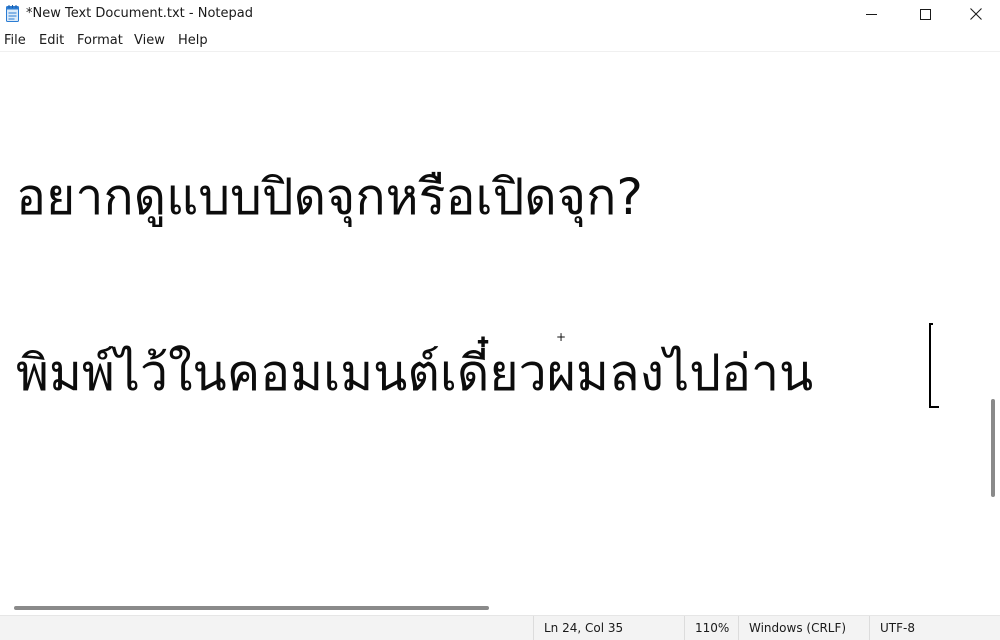  What do you see at coordinates (993, 608) in the screenshot?
I see `scrollbar-corner` at bounding box center [993, 608].